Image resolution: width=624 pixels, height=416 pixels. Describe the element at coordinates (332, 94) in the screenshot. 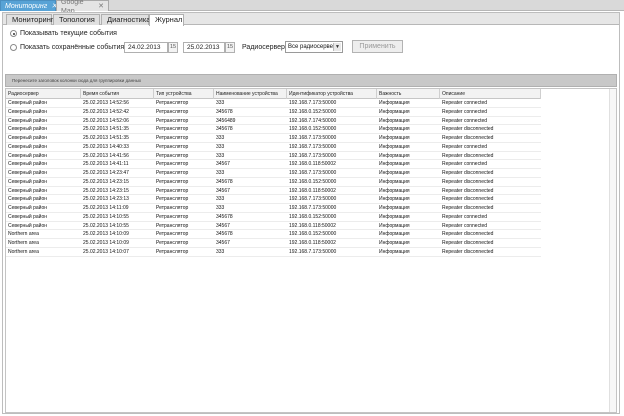

I see `column-header-device-id: Идентификатор устройства` at that location.